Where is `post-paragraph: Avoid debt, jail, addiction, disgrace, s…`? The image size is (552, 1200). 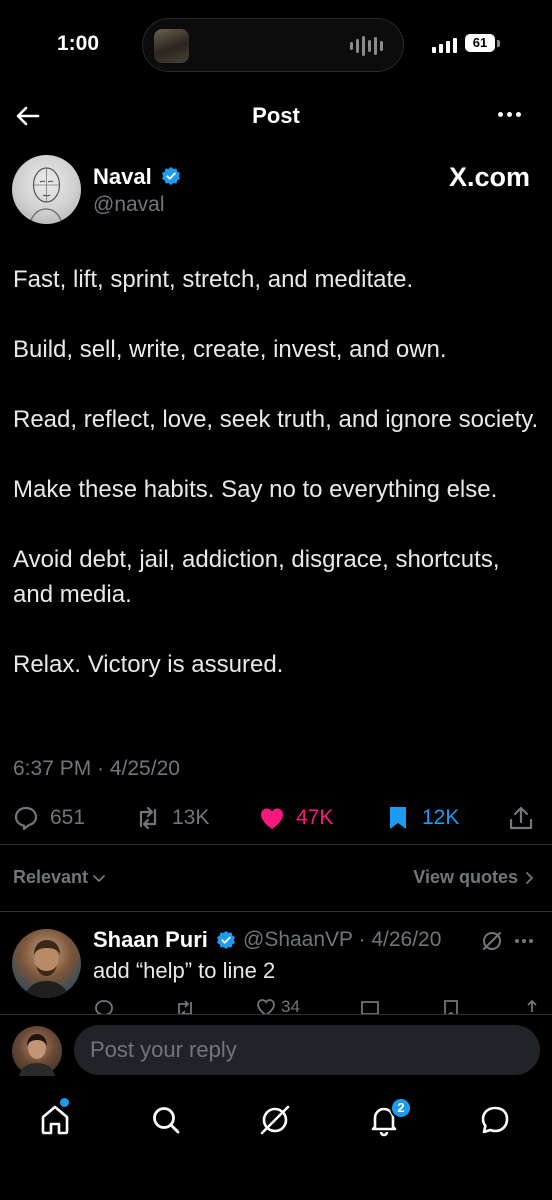 post-paragraph: Avoid debt, jail, addiction, disgrace, s… is located at coordinates (256, 577).